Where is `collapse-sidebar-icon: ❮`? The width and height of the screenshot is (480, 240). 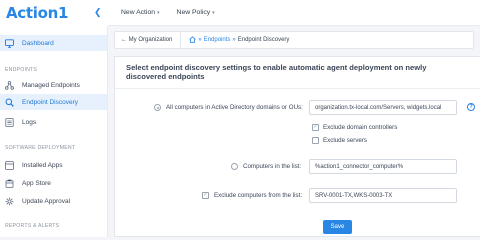
collapse-sidebar-icon: ❮ is located at coordinates (98, 12).